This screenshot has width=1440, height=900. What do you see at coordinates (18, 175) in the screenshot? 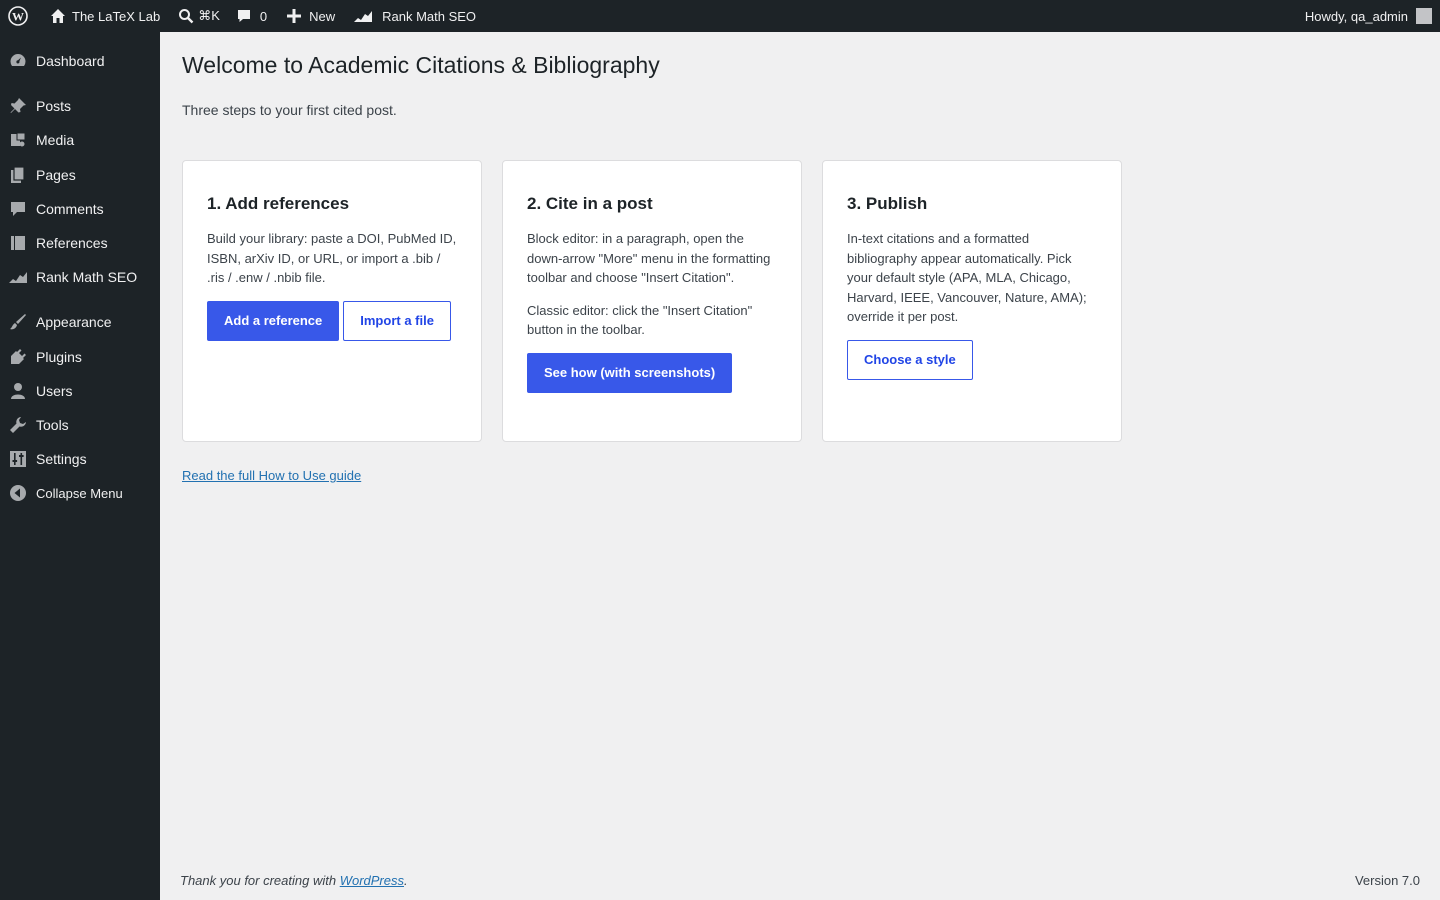
I see `pages-icon` at bounding box center [18, 175].